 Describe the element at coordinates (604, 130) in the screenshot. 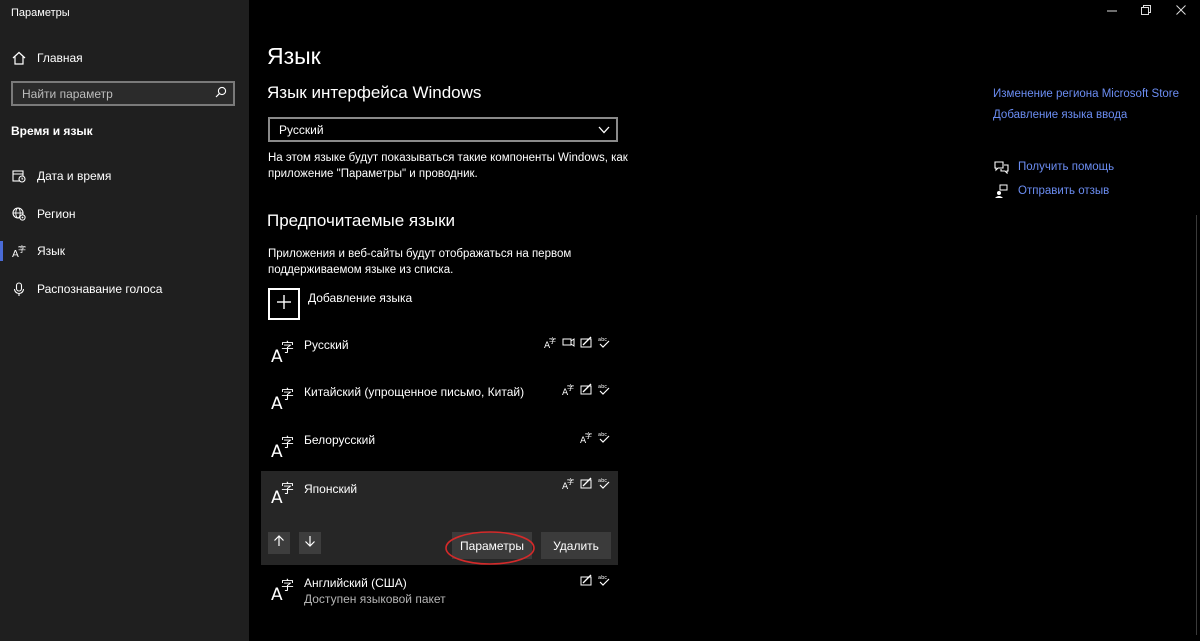

I see `chevron-down-icon` at that location.